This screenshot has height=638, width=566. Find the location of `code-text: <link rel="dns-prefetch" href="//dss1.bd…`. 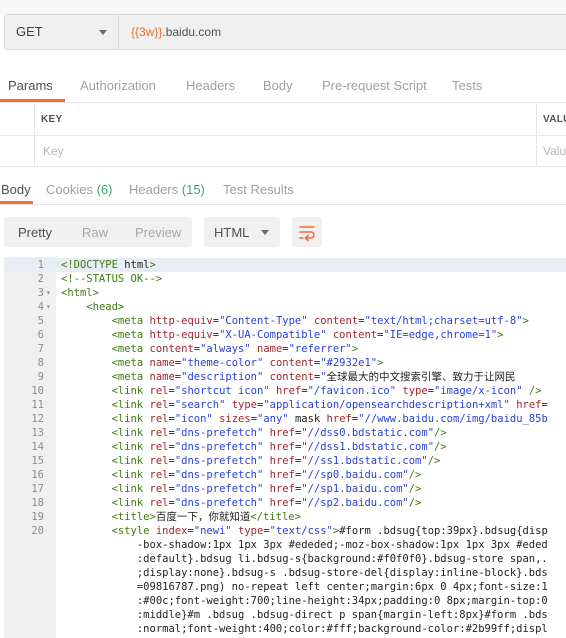

code-text: <link rel="dns-prefetch" href="//dss1.bd… is located at coordinates (279, 447).